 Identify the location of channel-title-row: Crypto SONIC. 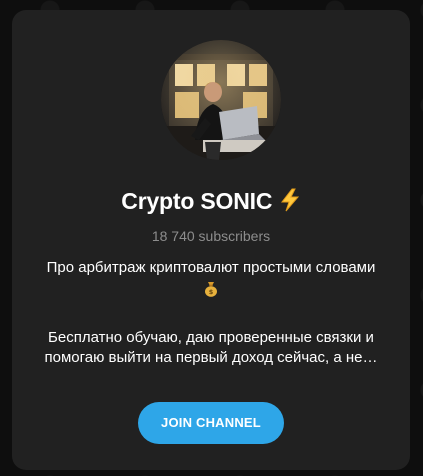
(211, 201).